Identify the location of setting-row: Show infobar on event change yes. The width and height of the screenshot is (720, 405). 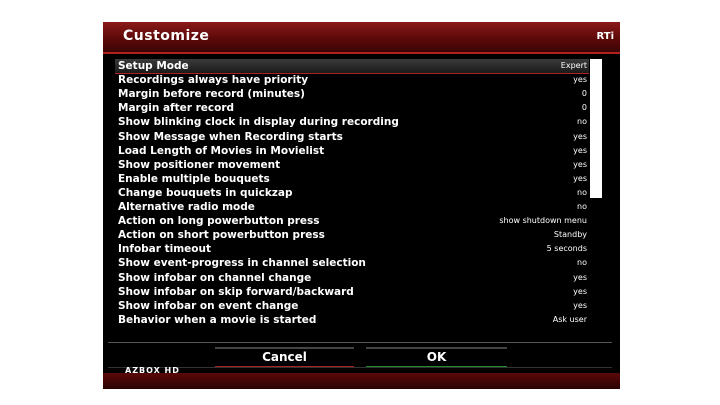
(352, 306).